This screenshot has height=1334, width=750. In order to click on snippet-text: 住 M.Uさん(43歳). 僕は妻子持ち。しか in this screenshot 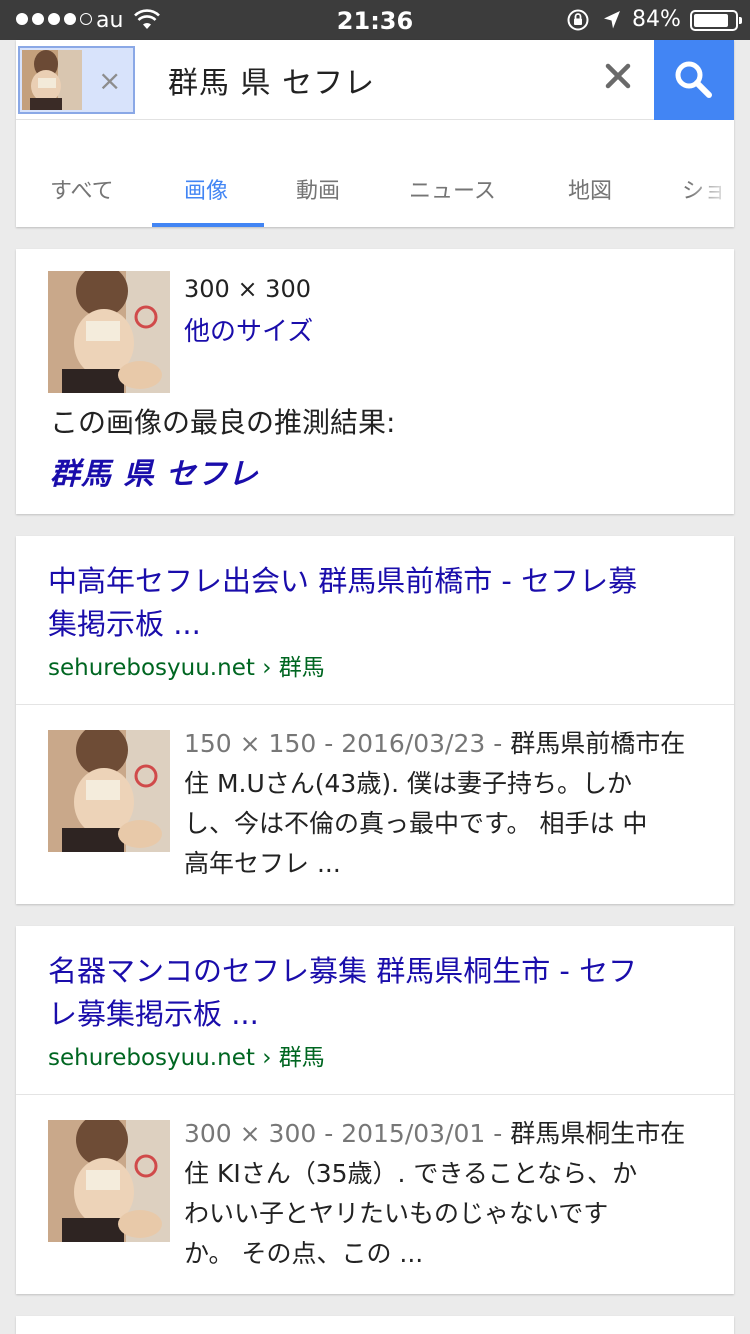, I will do `click(408, 783)`.